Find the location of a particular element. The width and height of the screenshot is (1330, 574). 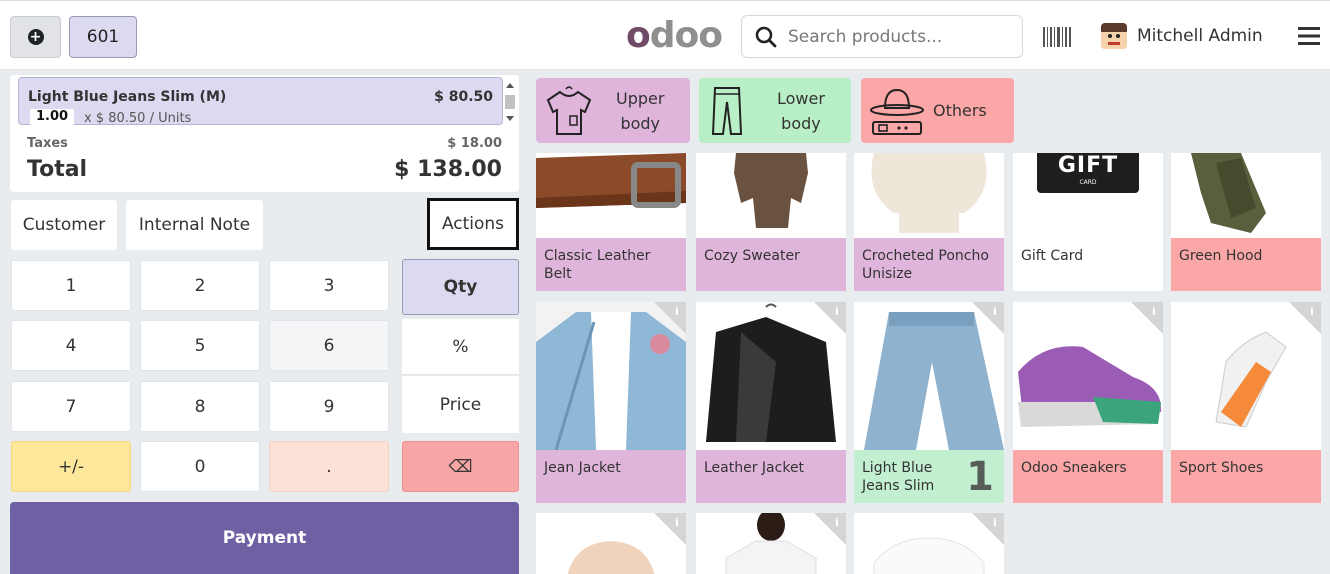

order-line-qty: 1.00 is located at coordinates (52, 118).